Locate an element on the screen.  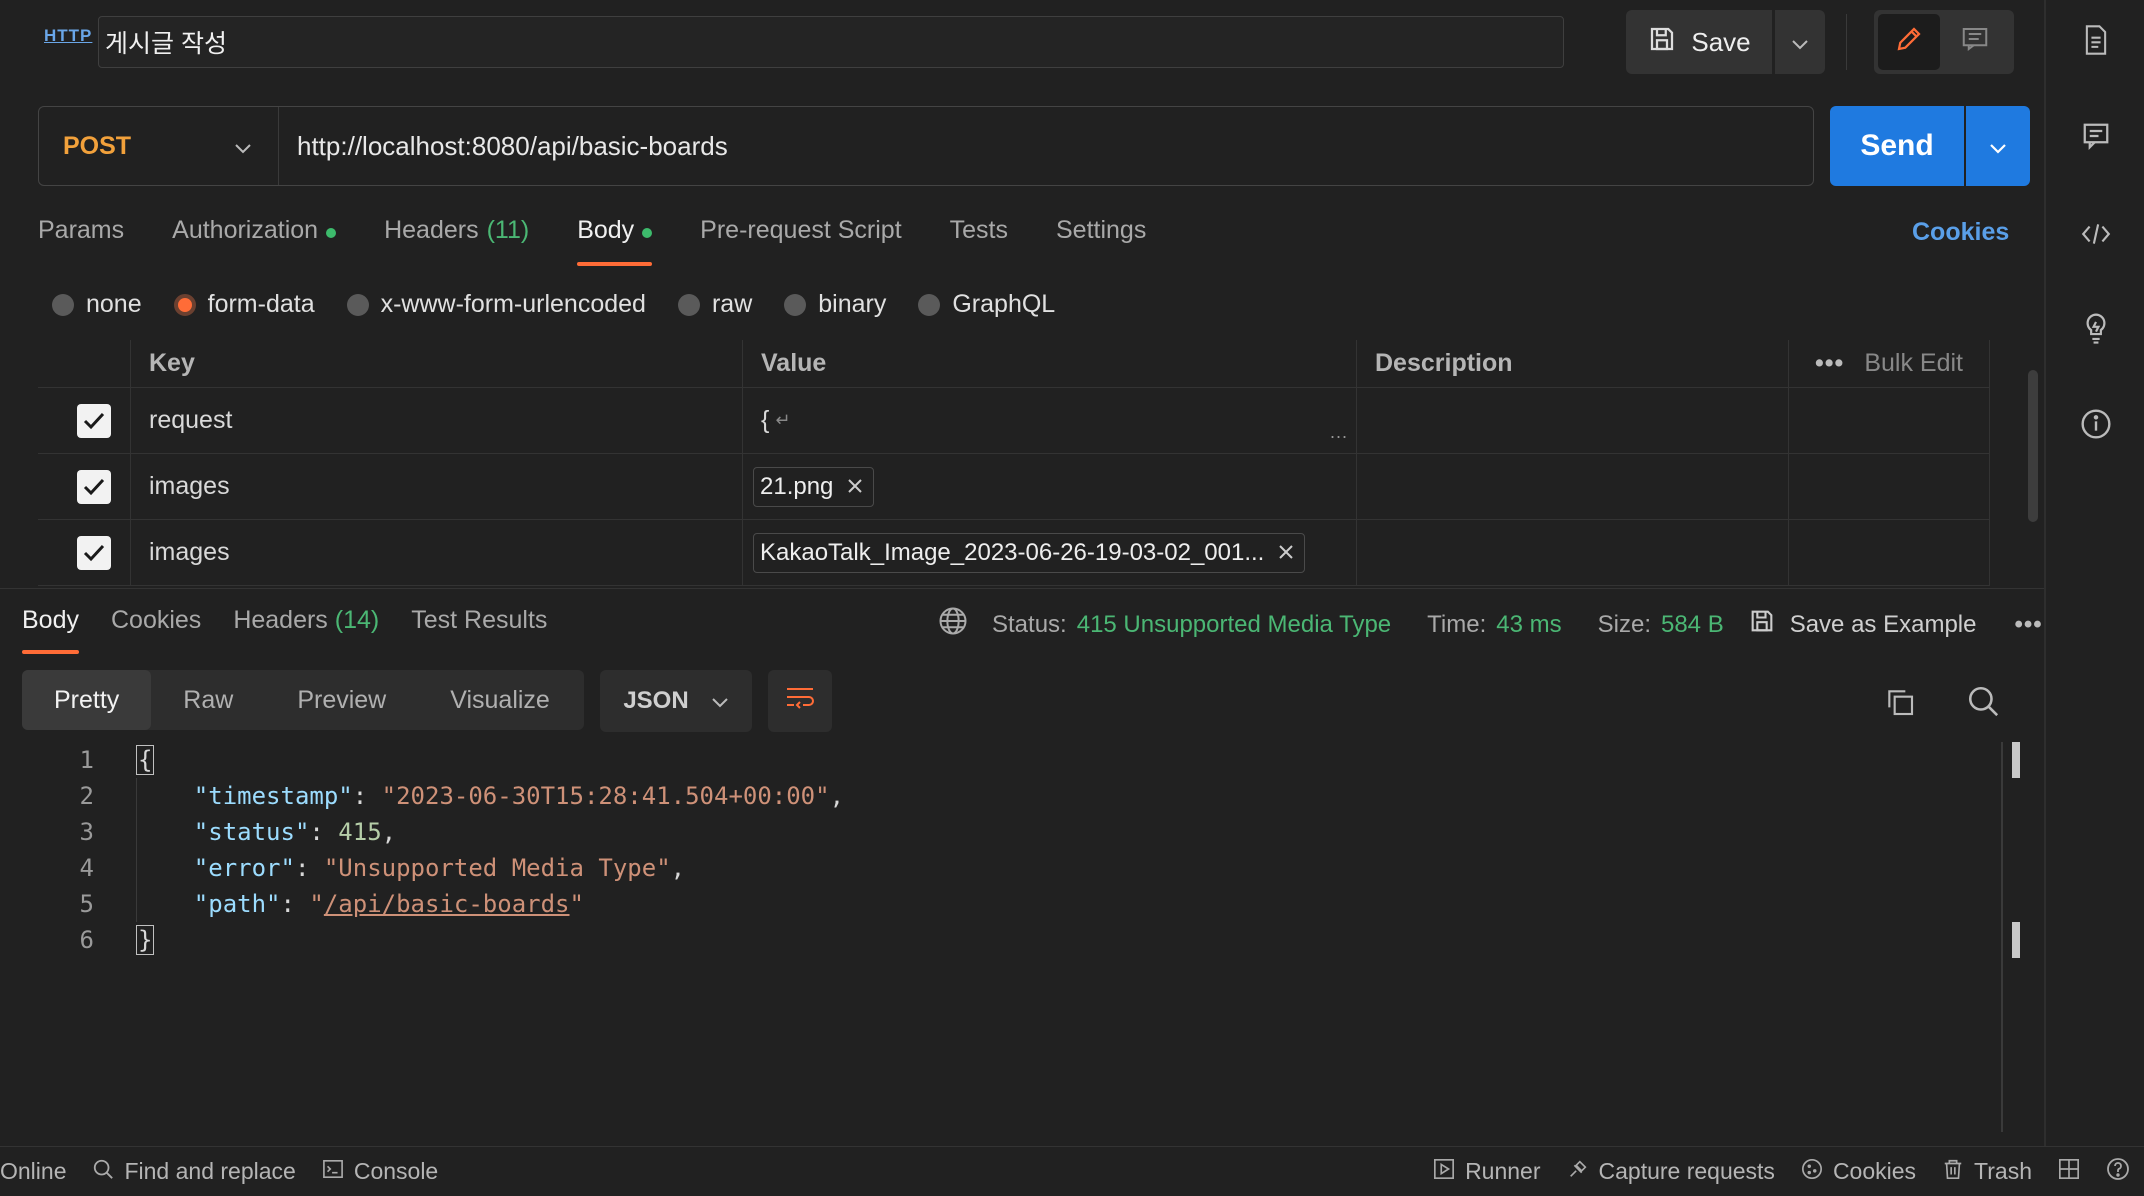
search-icon is located at coordinates (1983, 704).